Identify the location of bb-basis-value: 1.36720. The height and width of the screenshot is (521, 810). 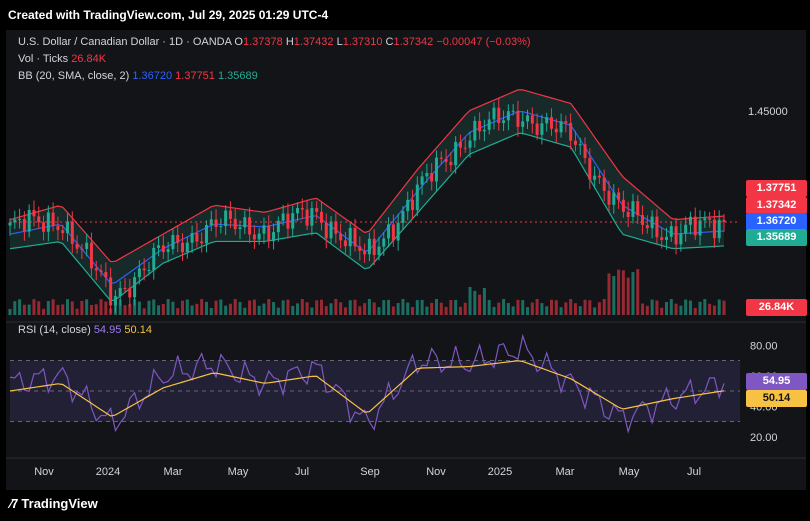
(152, 76).